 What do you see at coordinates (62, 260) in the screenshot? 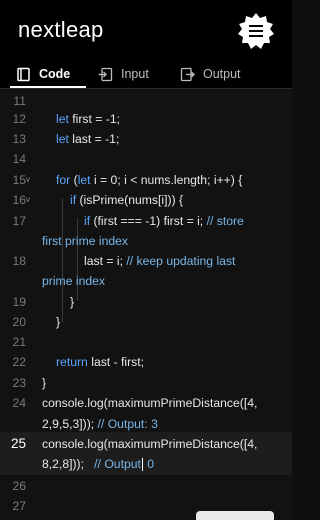
I see `indent-guide` at bounding box center [62, 260].